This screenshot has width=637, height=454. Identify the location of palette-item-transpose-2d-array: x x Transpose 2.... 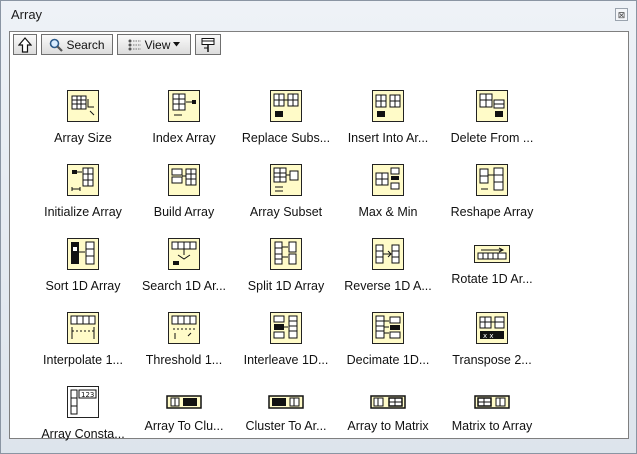
(492, 339).